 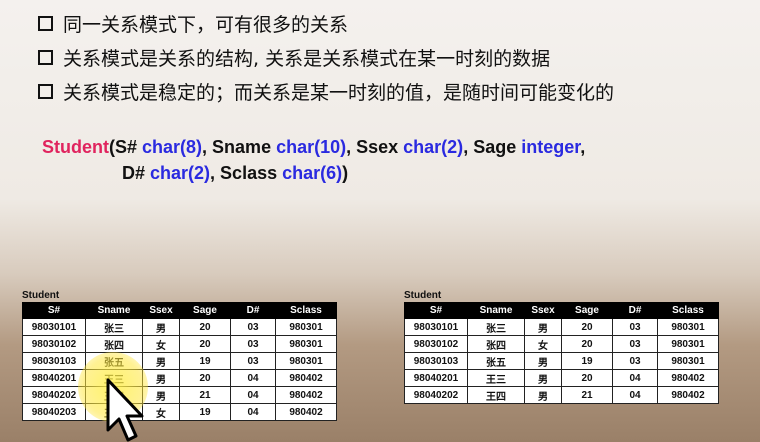 I want to click on table-row: 98040202王四男2104980402, so click(x=179, y=395).